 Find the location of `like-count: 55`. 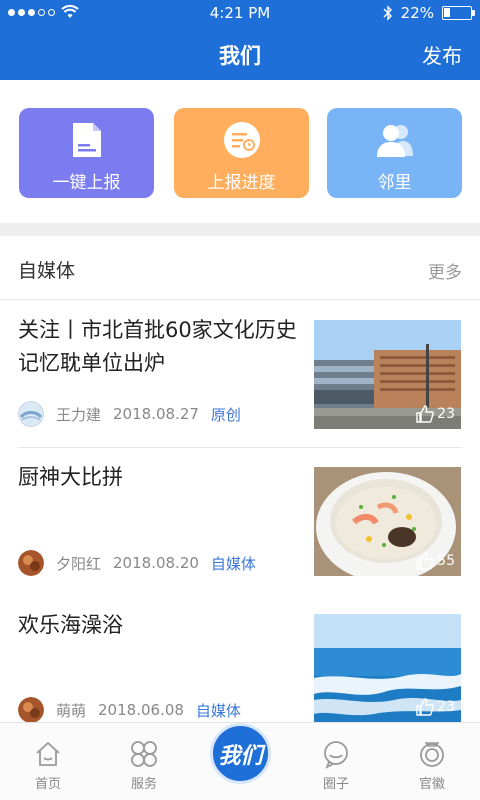

like-count: 55 is located at coordinates (435, 561).